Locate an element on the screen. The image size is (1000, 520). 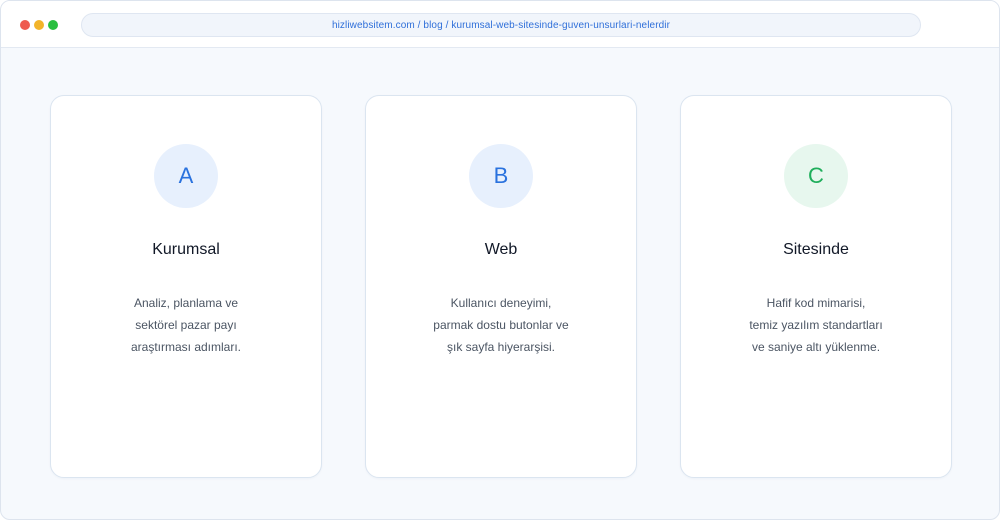
card-title: Kurumsal is located at coordinates (186, 249).